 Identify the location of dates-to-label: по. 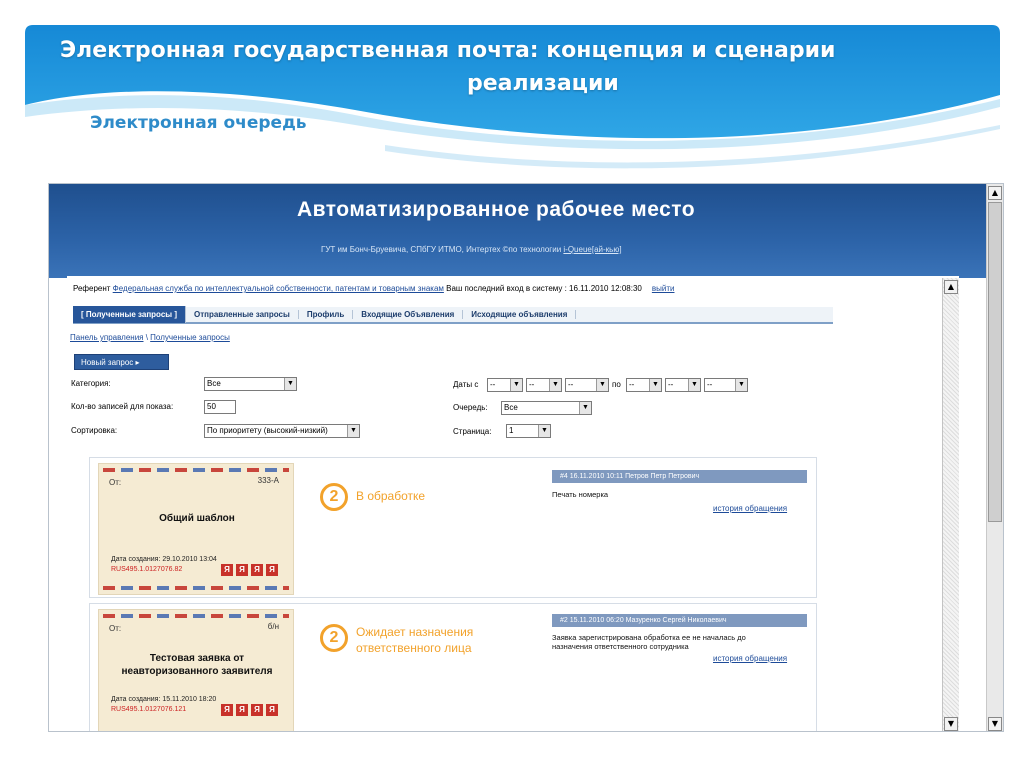
(616, 384).